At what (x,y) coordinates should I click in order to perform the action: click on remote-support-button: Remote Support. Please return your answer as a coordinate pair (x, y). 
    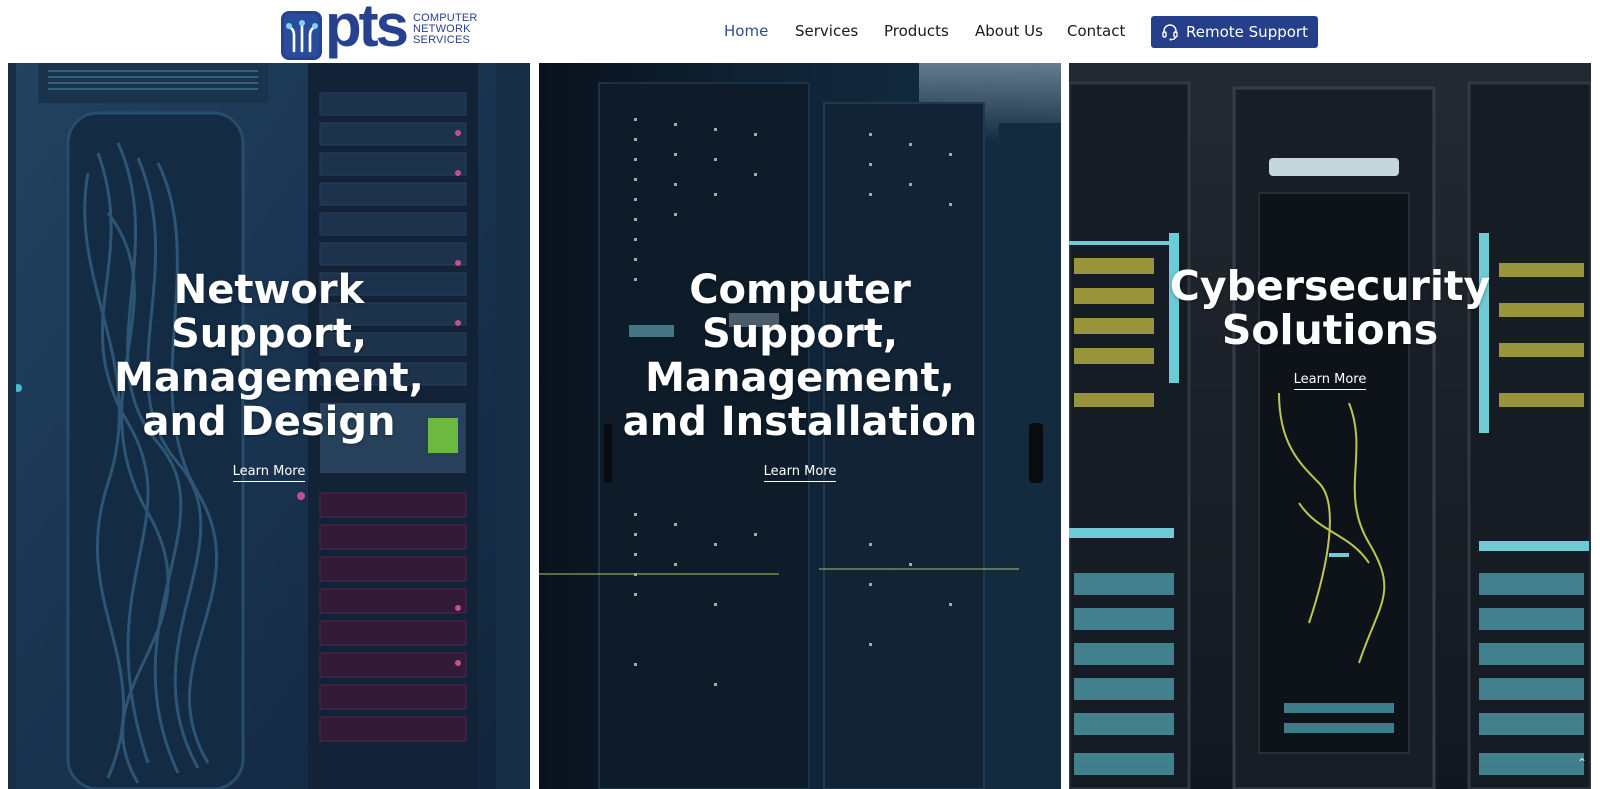
    Looking at the image, I should click on (1234, 32).